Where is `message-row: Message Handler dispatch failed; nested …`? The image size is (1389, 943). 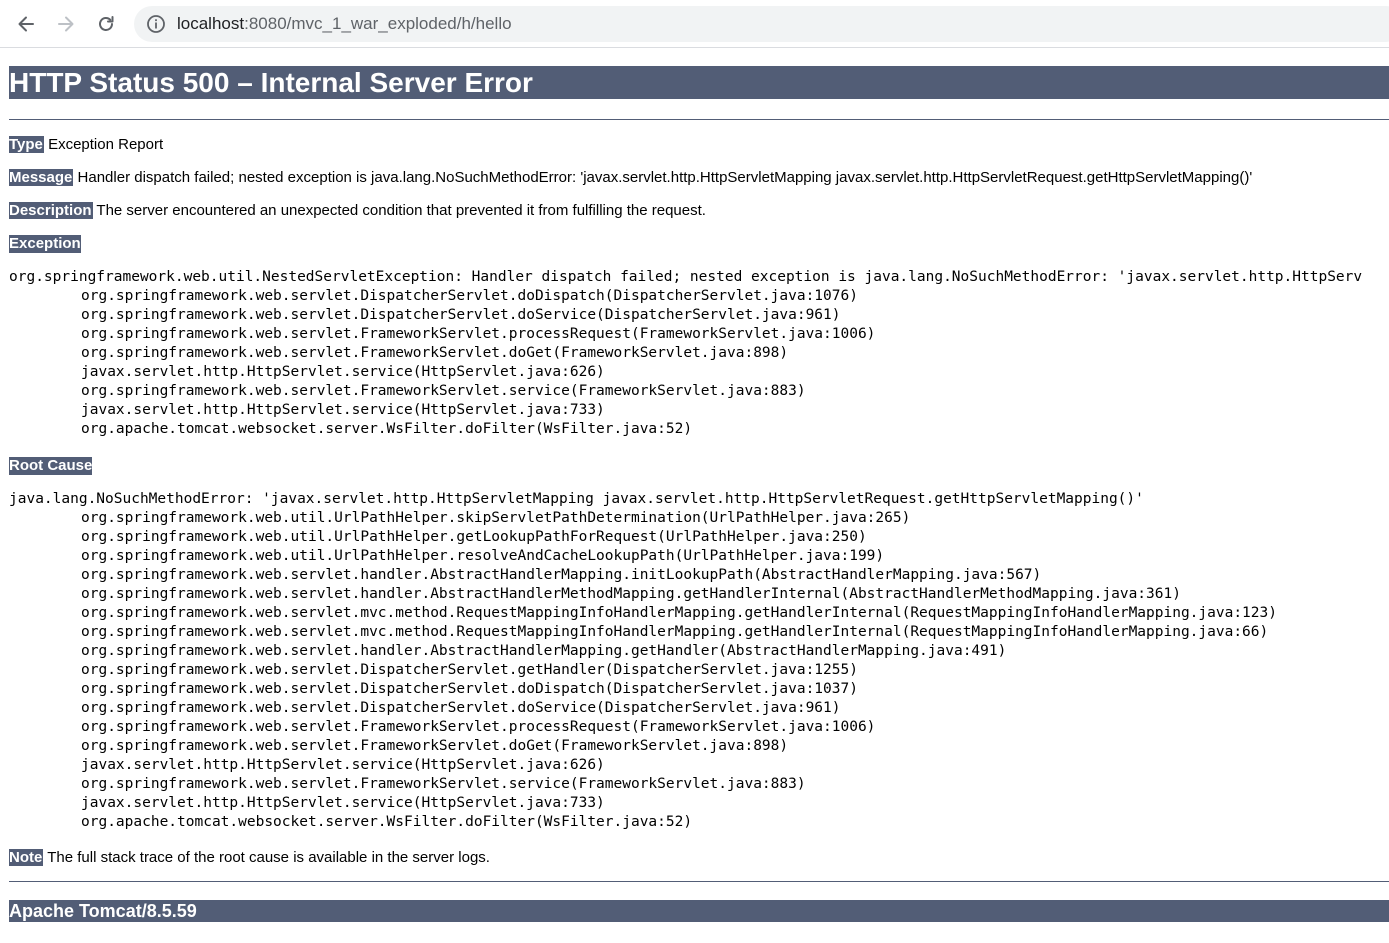 message-row: Message Handler dispatch failed; nested … is located at coordinates (630, 178).